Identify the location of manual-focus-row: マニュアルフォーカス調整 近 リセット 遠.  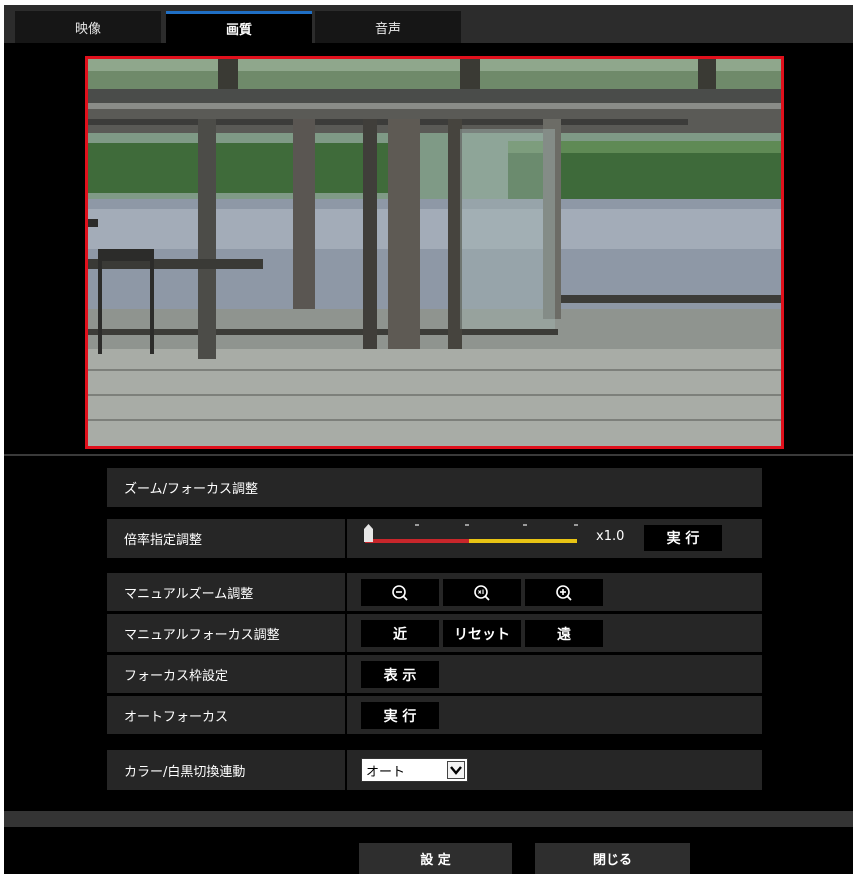
(434, 633).